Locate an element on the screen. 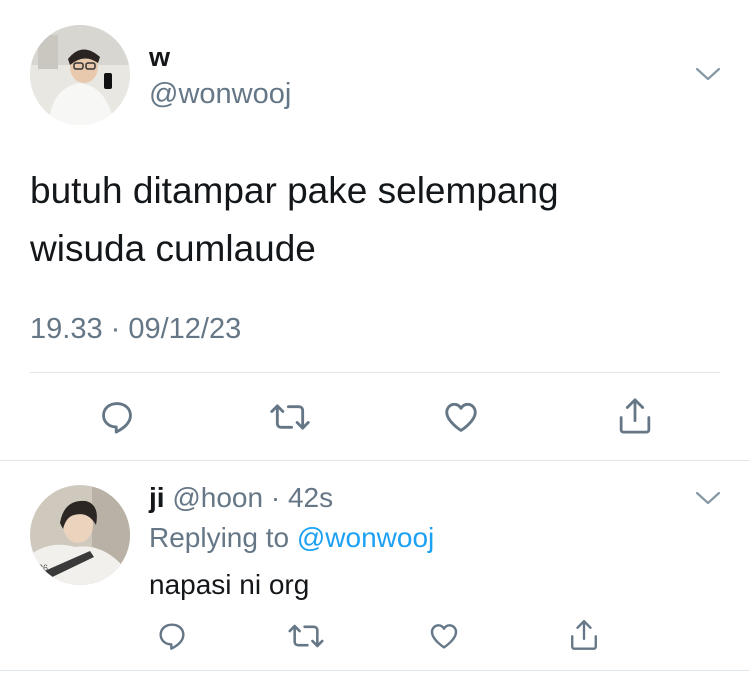  reply-button is located at coordinates (117, 417).